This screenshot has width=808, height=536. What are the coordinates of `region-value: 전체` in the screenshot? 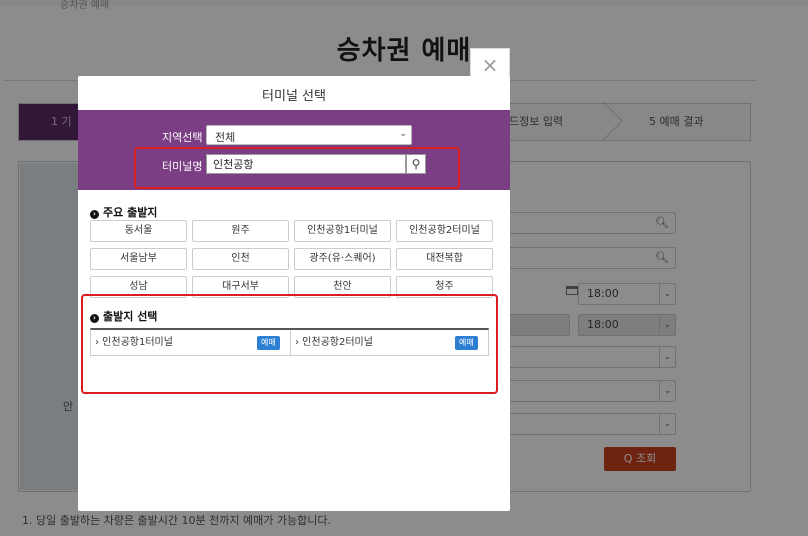 It's located at (225, 137).